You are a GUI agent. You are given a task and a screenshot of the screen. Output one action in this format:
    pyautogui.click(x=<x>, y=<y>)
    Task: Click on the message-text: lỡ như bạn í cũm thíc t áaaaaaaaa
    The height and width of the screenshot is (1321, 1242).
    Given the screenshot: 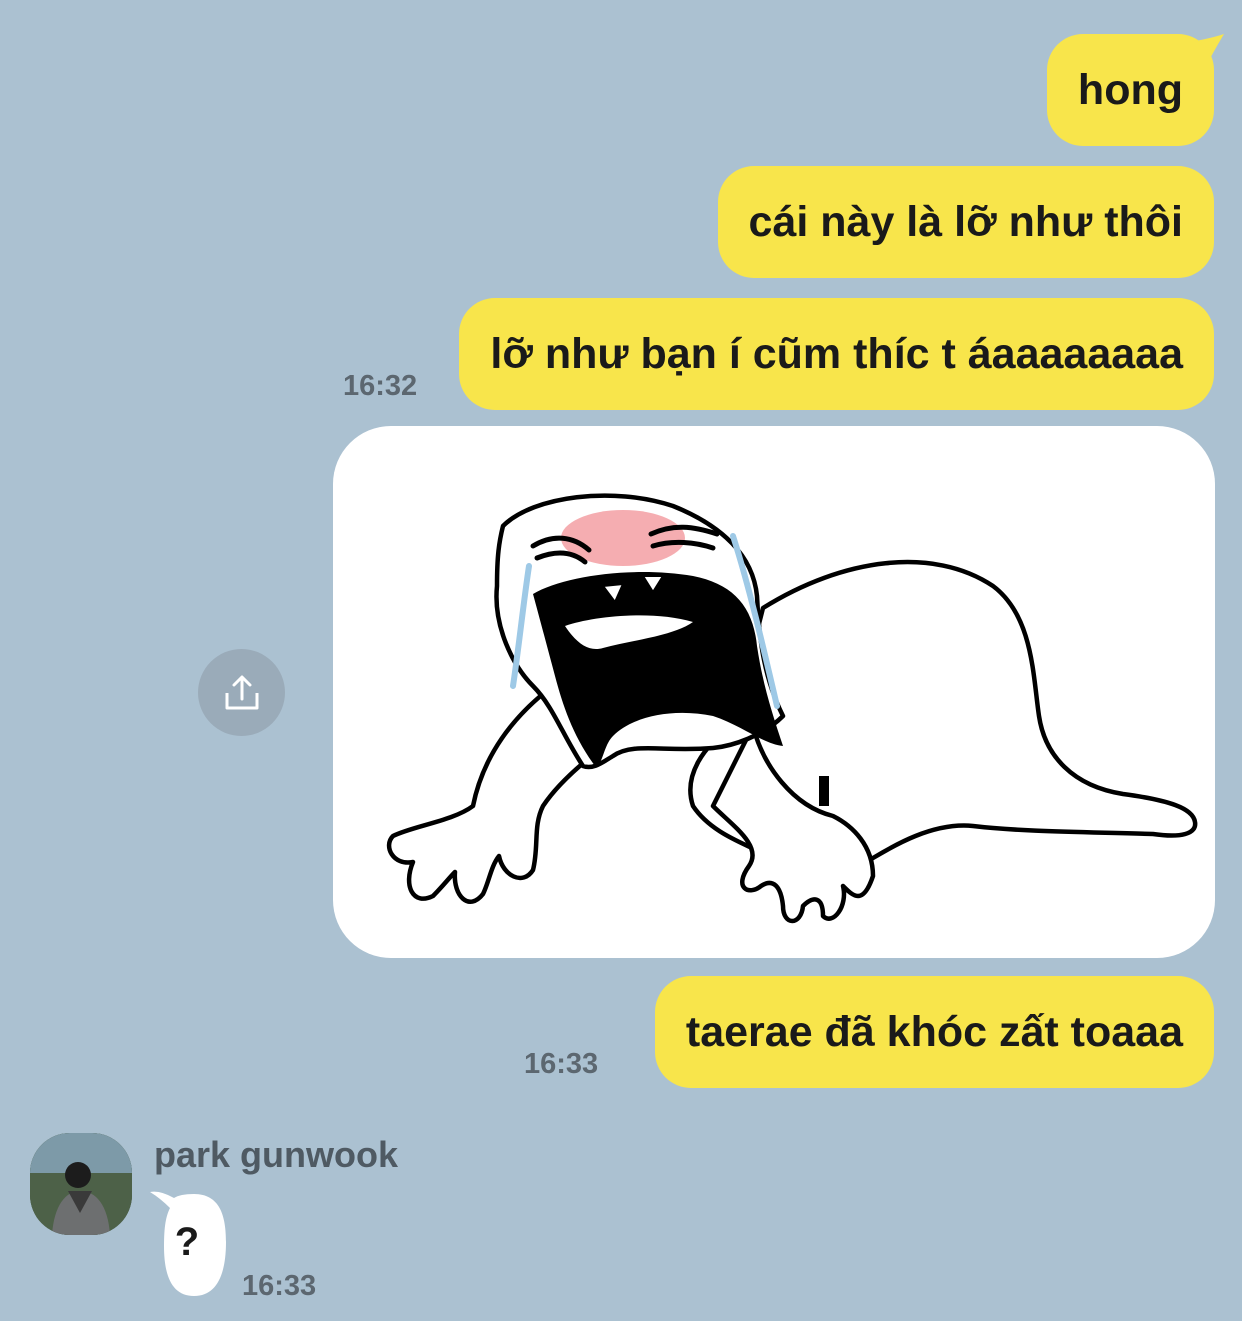 What is the action you would take?
    pyautogui.click(x=836, y=353)
    